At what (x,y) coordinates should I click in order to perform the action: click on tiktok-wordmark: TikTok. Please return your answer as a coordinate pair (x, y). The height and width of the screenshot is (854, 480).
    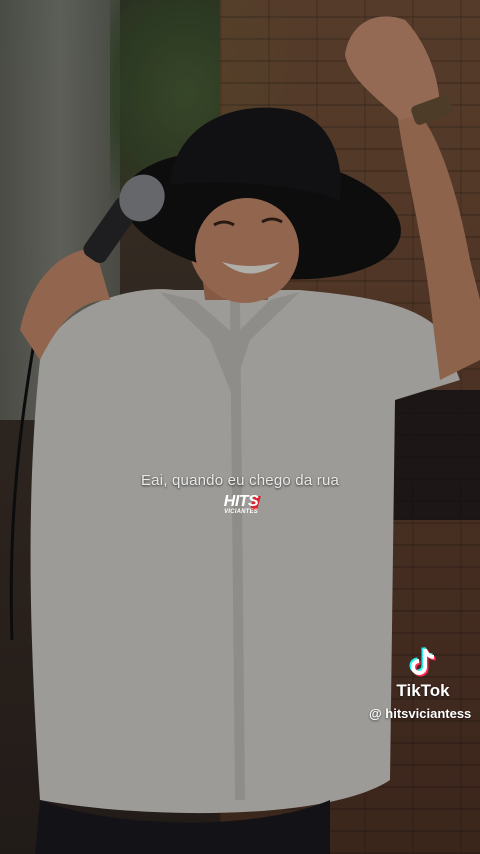
    Looking at the image, I should click on (423, 690).